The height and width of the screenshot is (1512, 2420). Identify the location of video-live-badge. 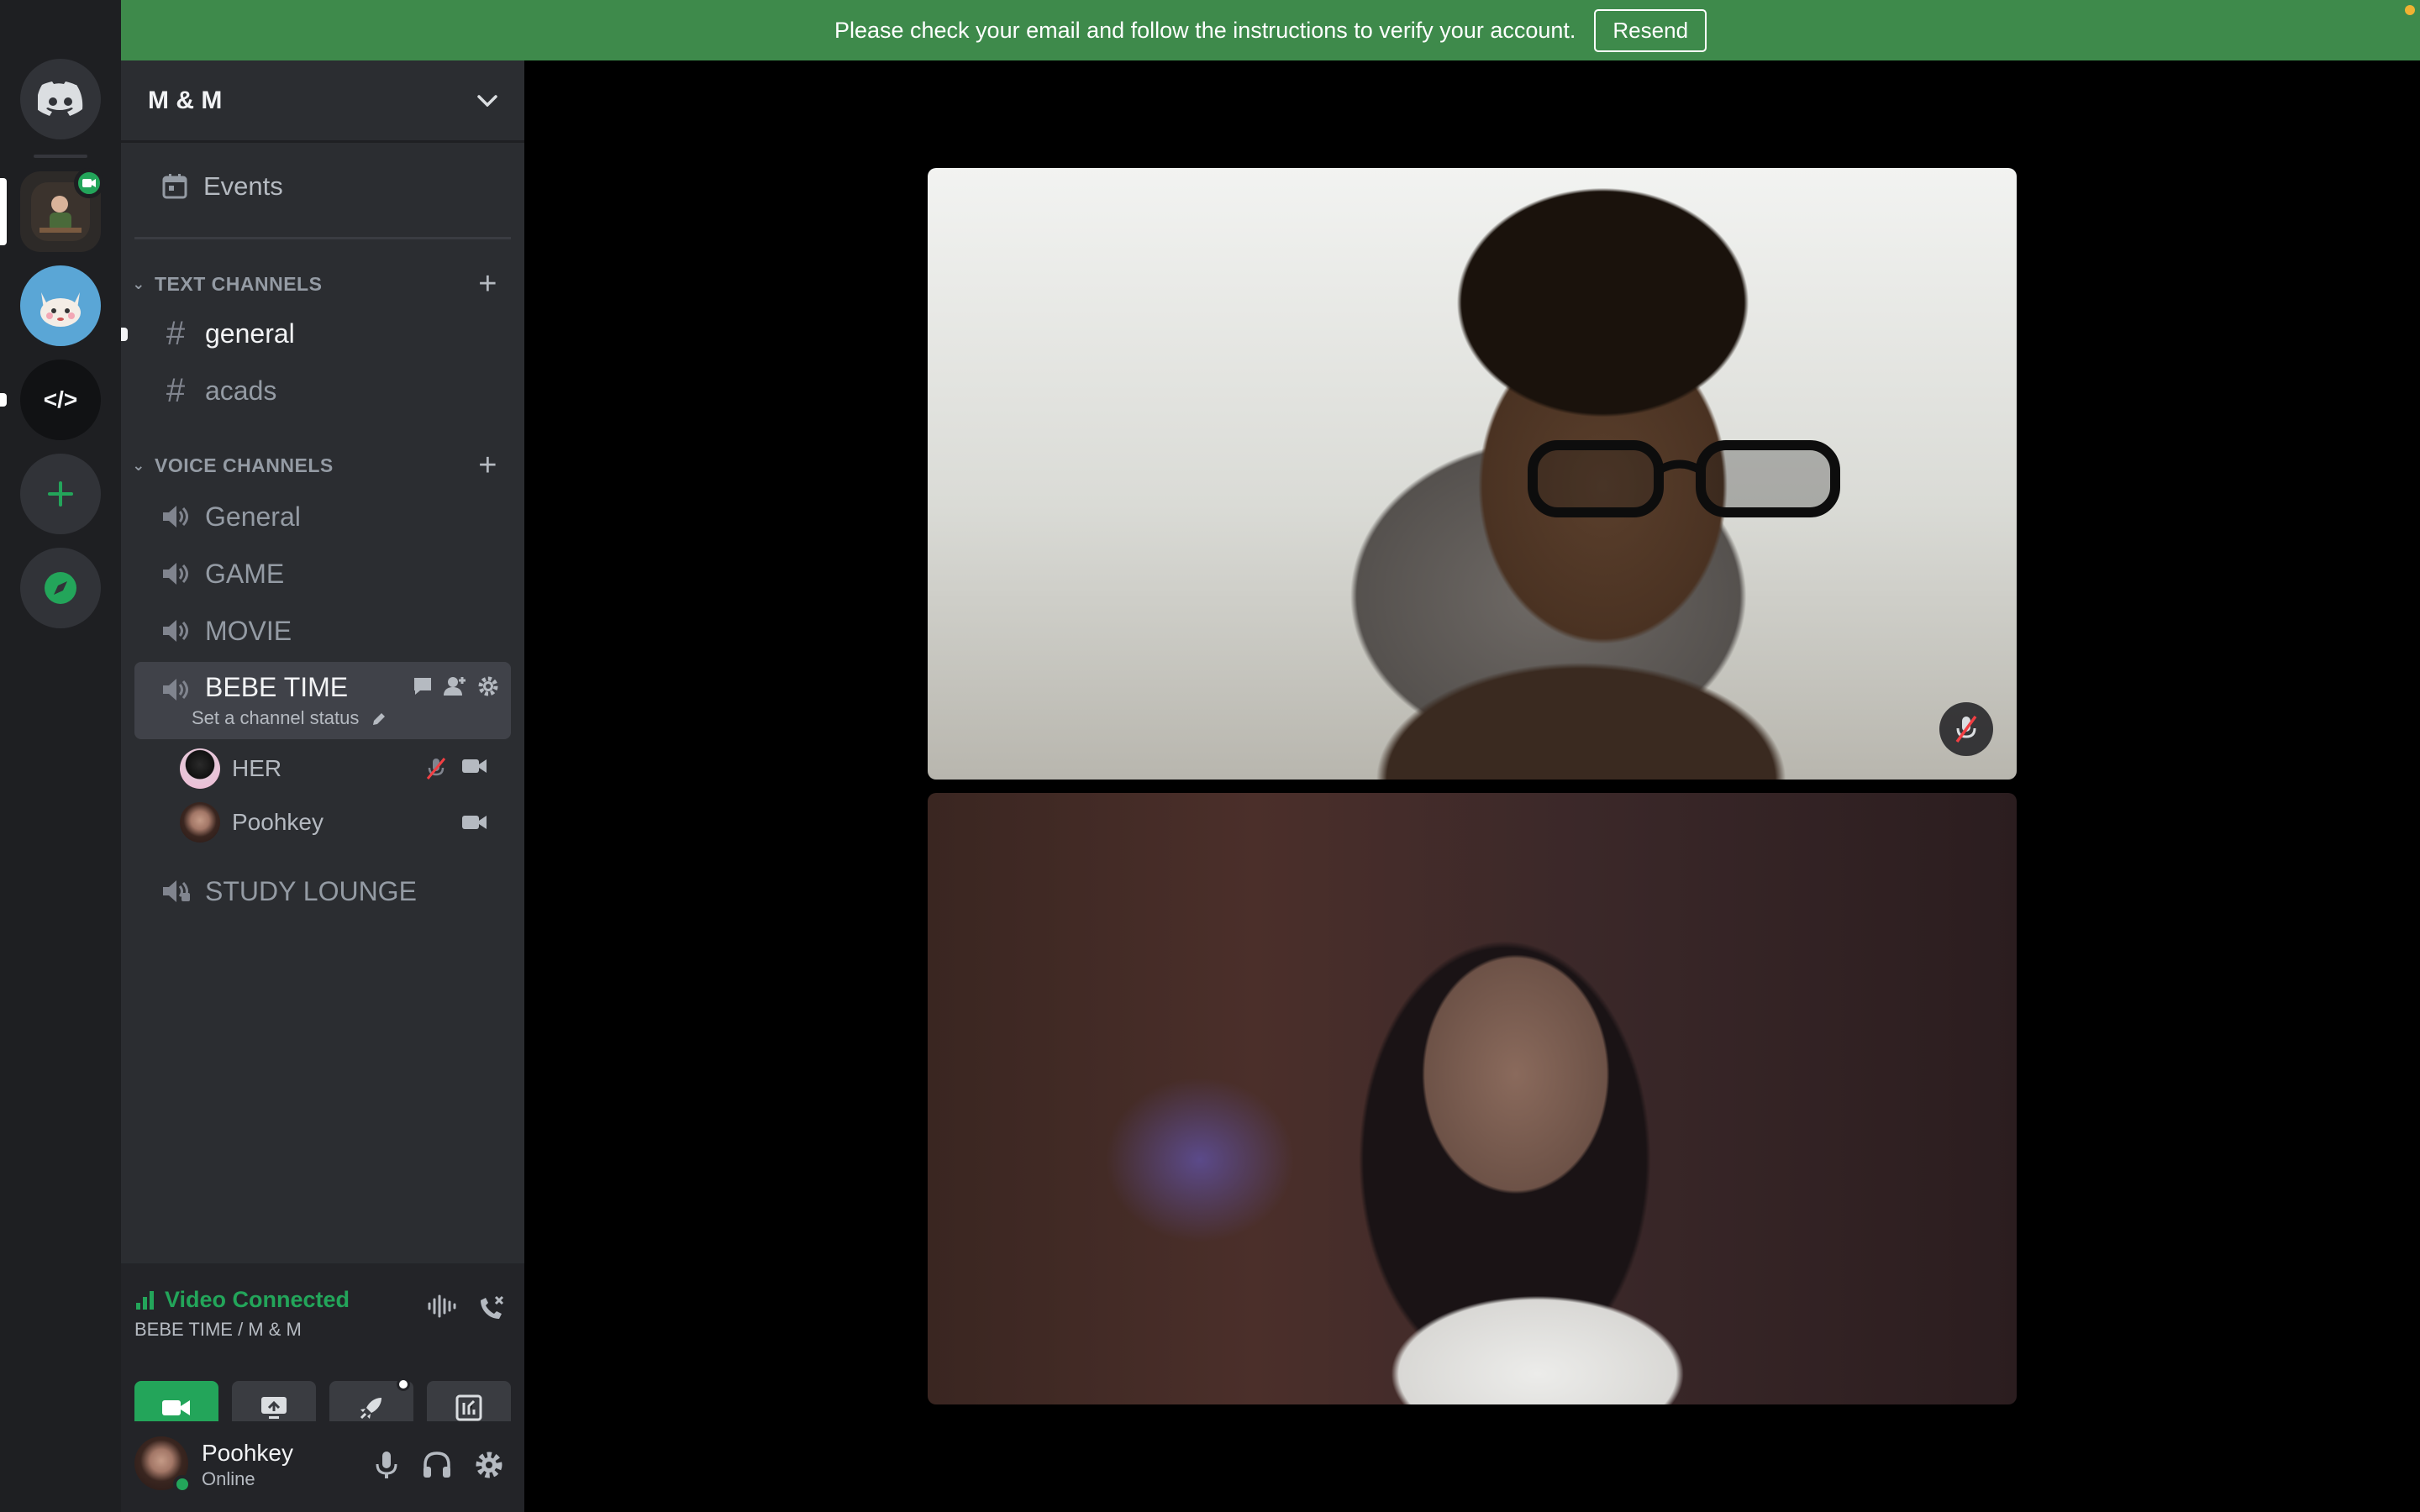
(89, 183).